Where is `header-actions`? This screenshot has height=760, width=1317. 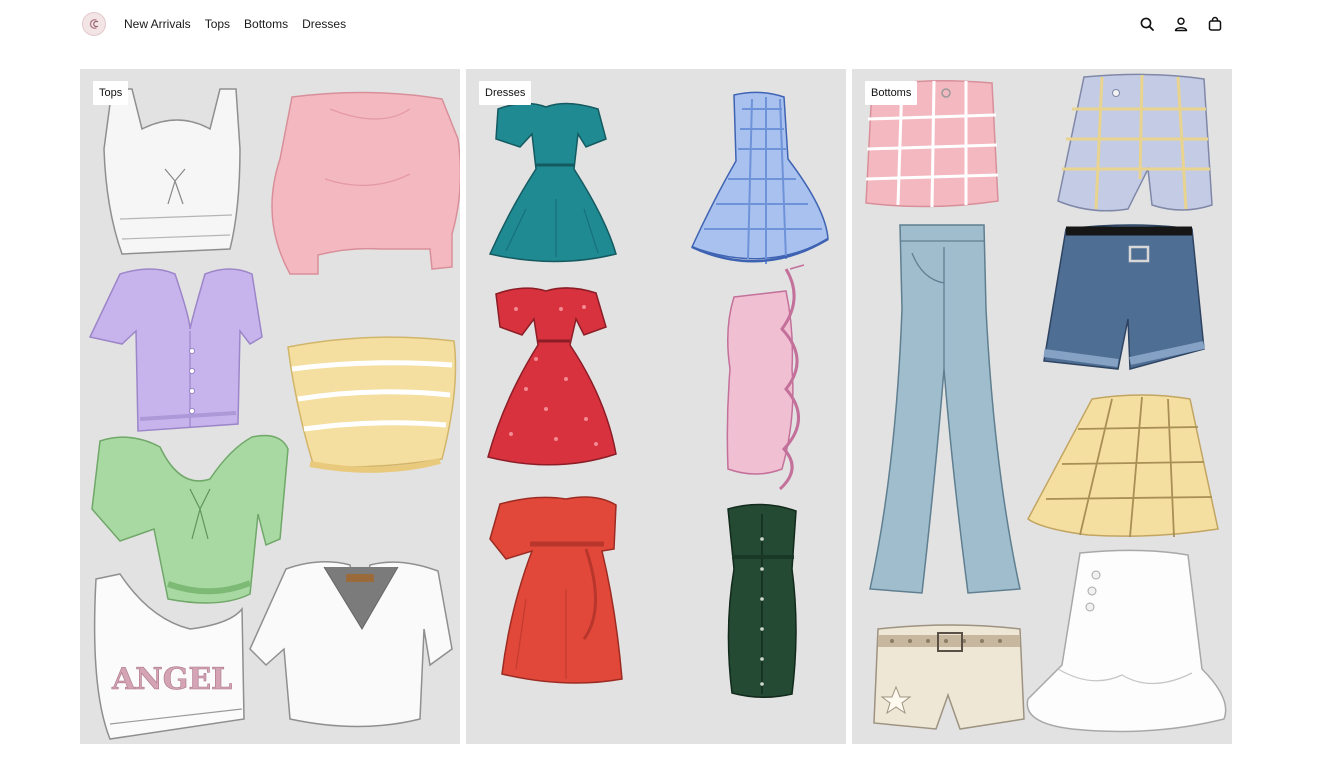
header-actions is located at coordinates (1181, 24).